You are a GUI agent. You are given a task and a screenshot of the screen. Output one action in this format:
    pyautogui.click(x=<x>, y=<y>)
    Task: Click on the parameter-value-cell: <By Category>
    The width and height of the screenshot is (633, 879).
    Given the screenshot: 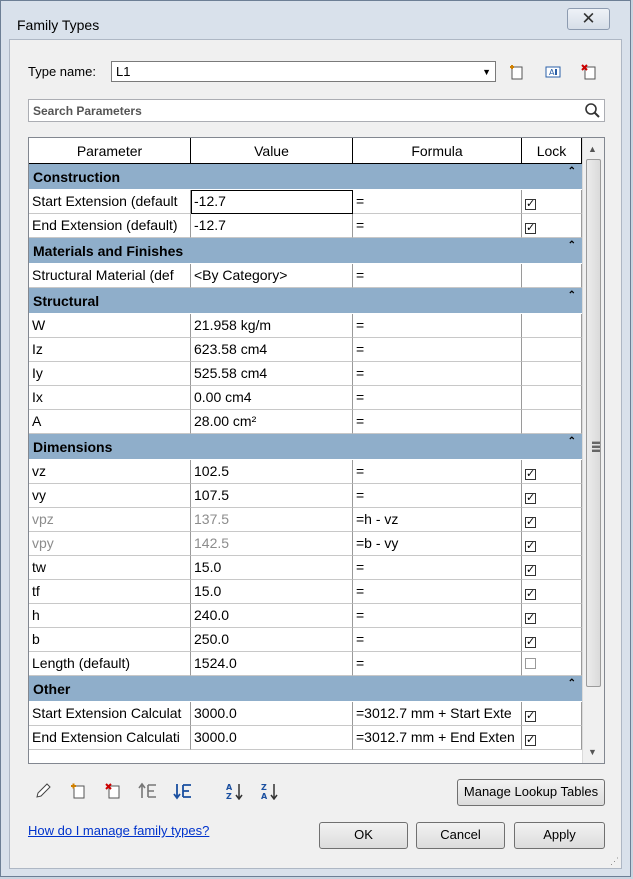 What is the action you would take?
    pyautogui.click(x=272, y=276)
    